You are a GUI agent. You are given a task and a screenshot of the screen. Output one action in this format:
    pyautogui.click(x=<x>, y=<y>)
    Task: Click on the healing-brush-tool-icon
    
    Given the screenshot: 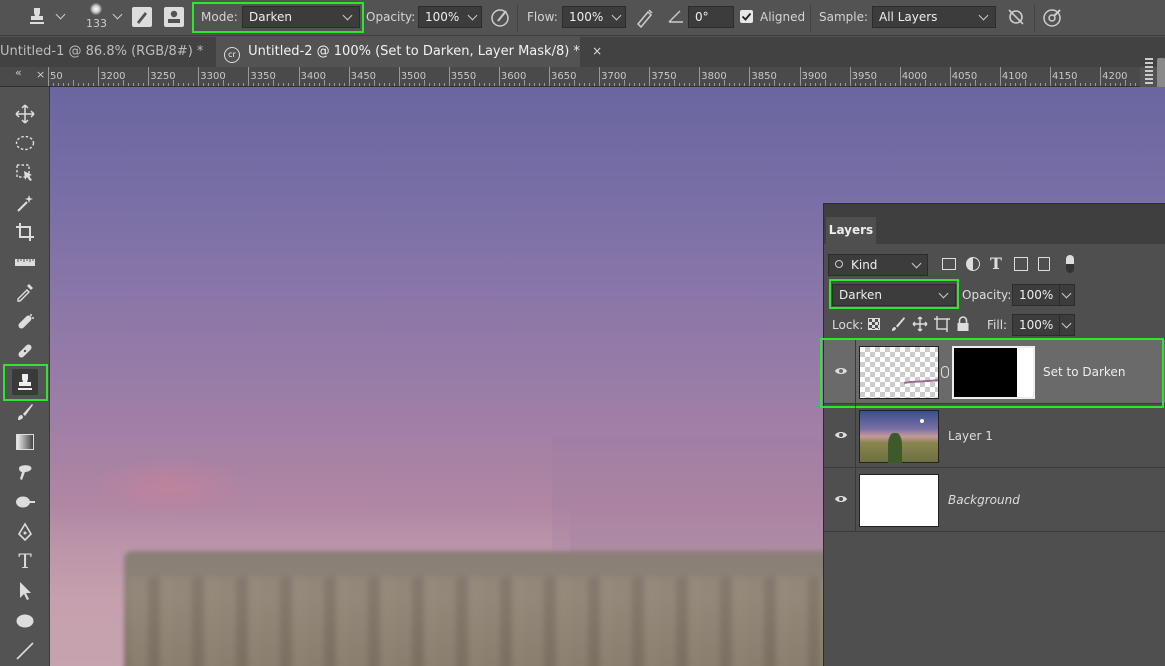 What is the action you would take?
    pyautogui.click(x=25, y=351)
    